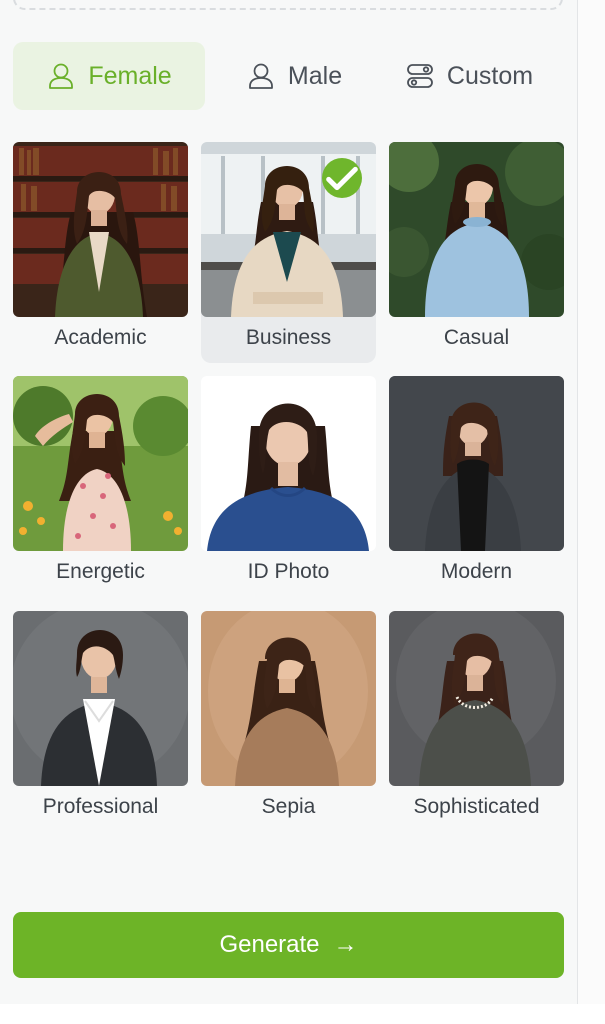 The height and width of the screenshot is (1024, 605). Describe the element at coordinates (100, 337) in the screenshot. I see `style-label: Academic` at that location.